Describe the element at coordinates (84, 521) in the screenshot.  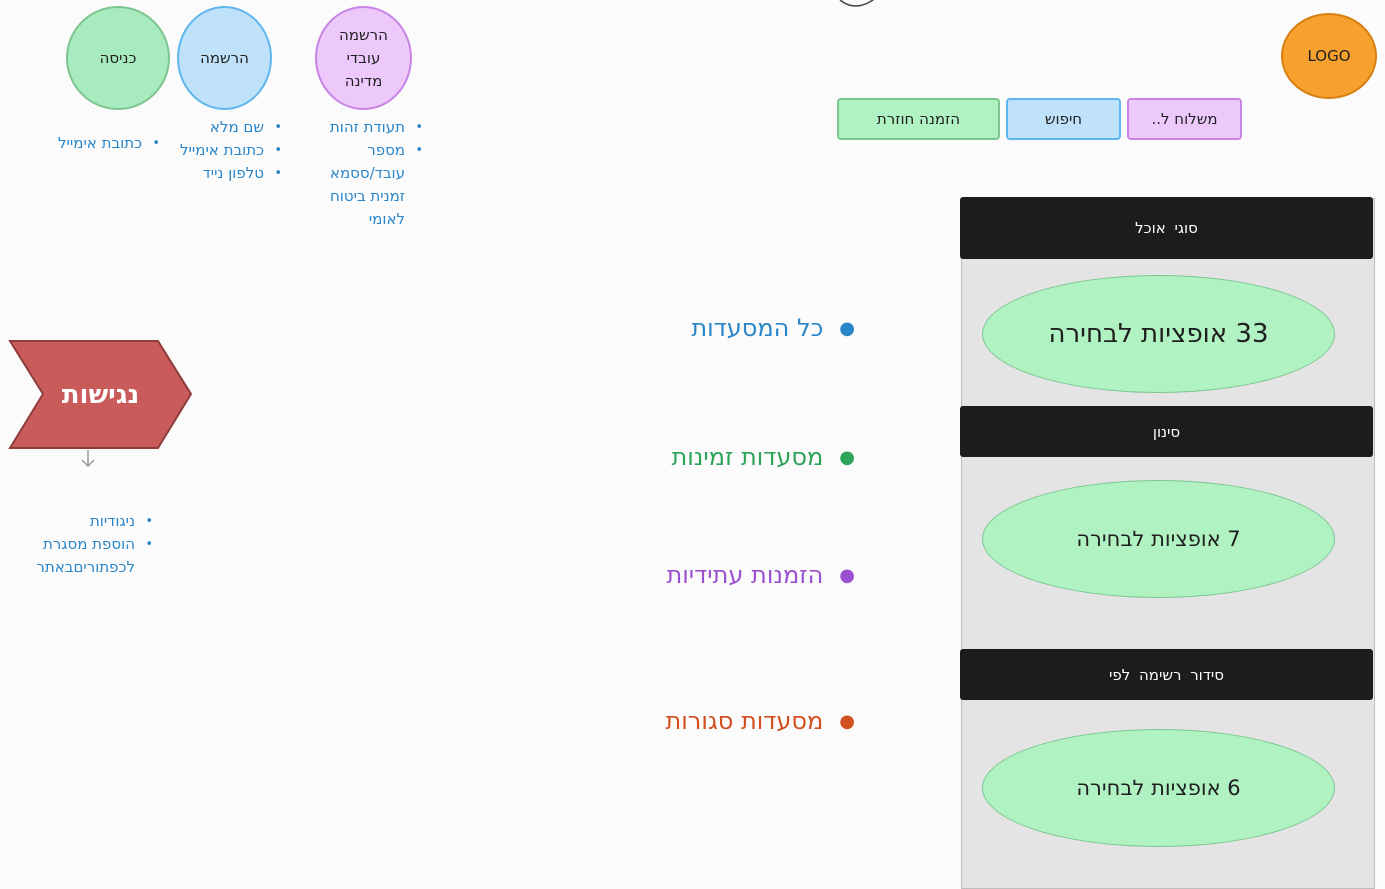
I see `list-item: ניגודיות` at that location.